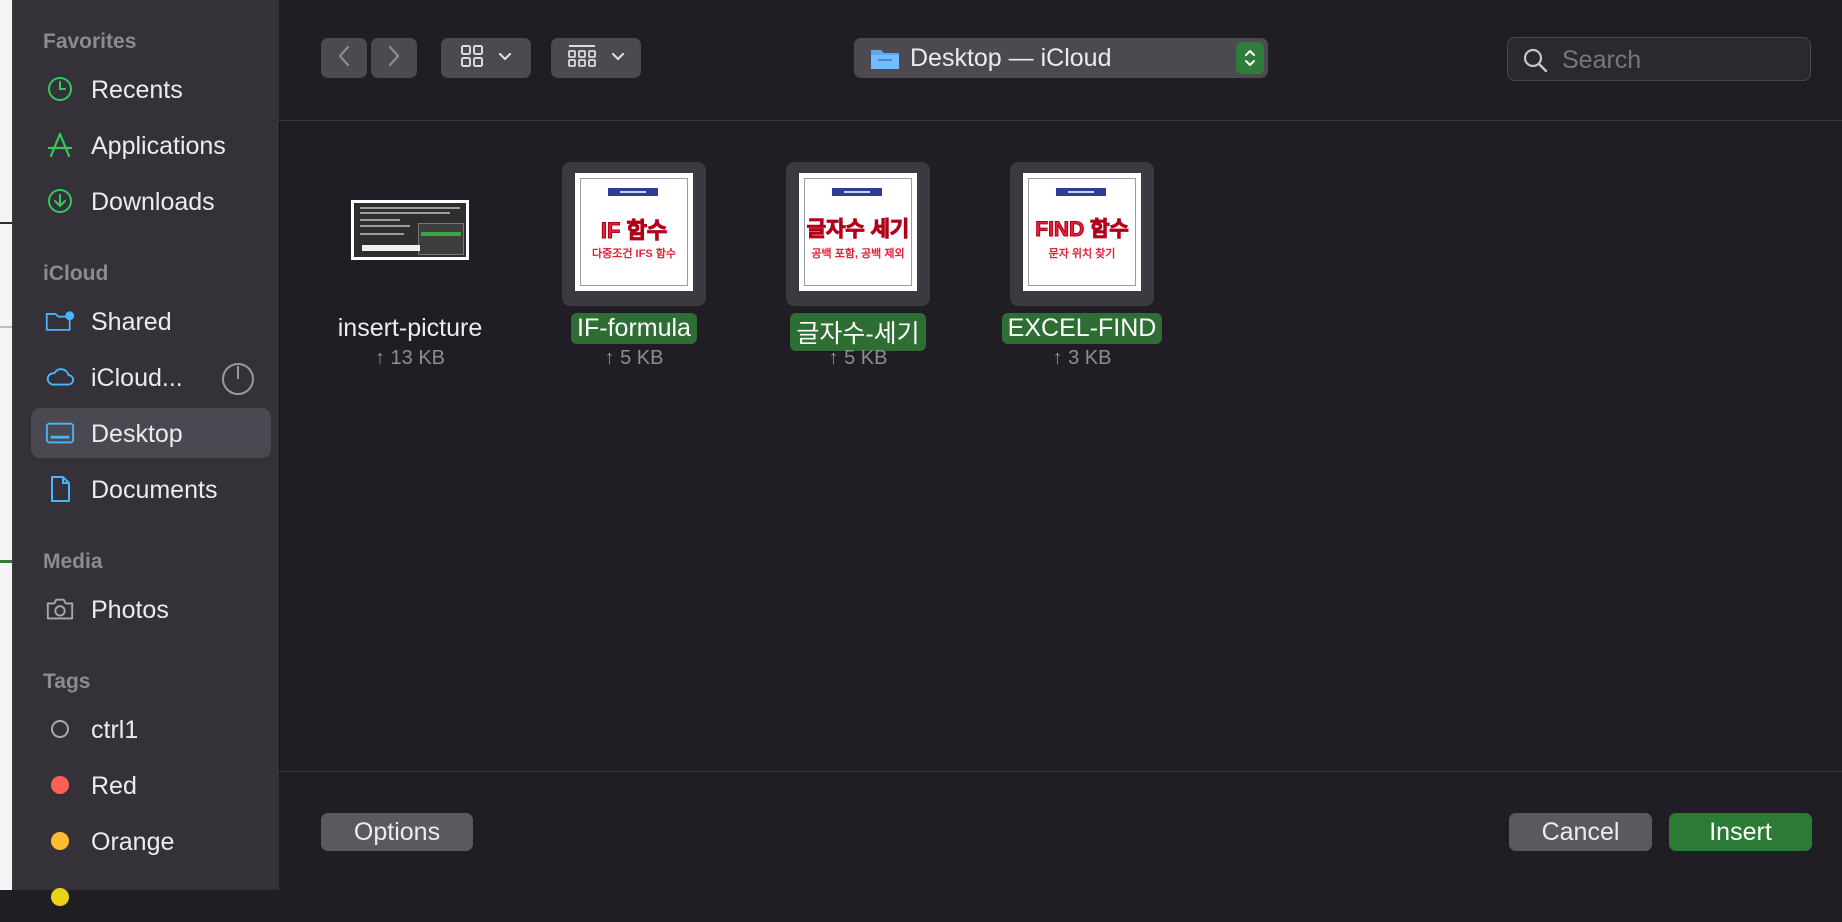 This screenshot has width=1842, height=922. I want to click on group-by-menu-button, so click(596, 58).